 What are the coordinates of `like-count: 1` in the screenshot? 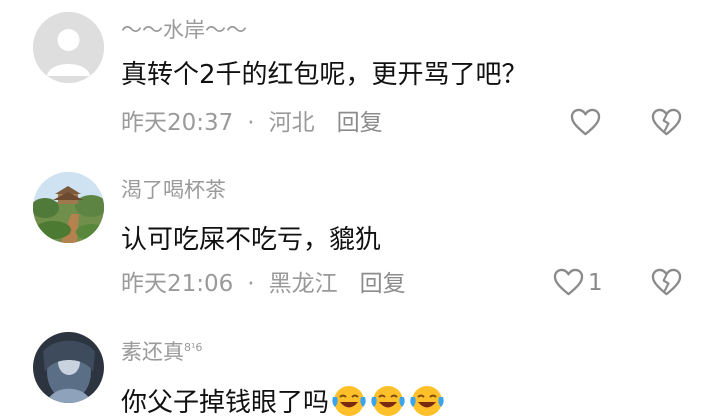 It's located at (595, 282).